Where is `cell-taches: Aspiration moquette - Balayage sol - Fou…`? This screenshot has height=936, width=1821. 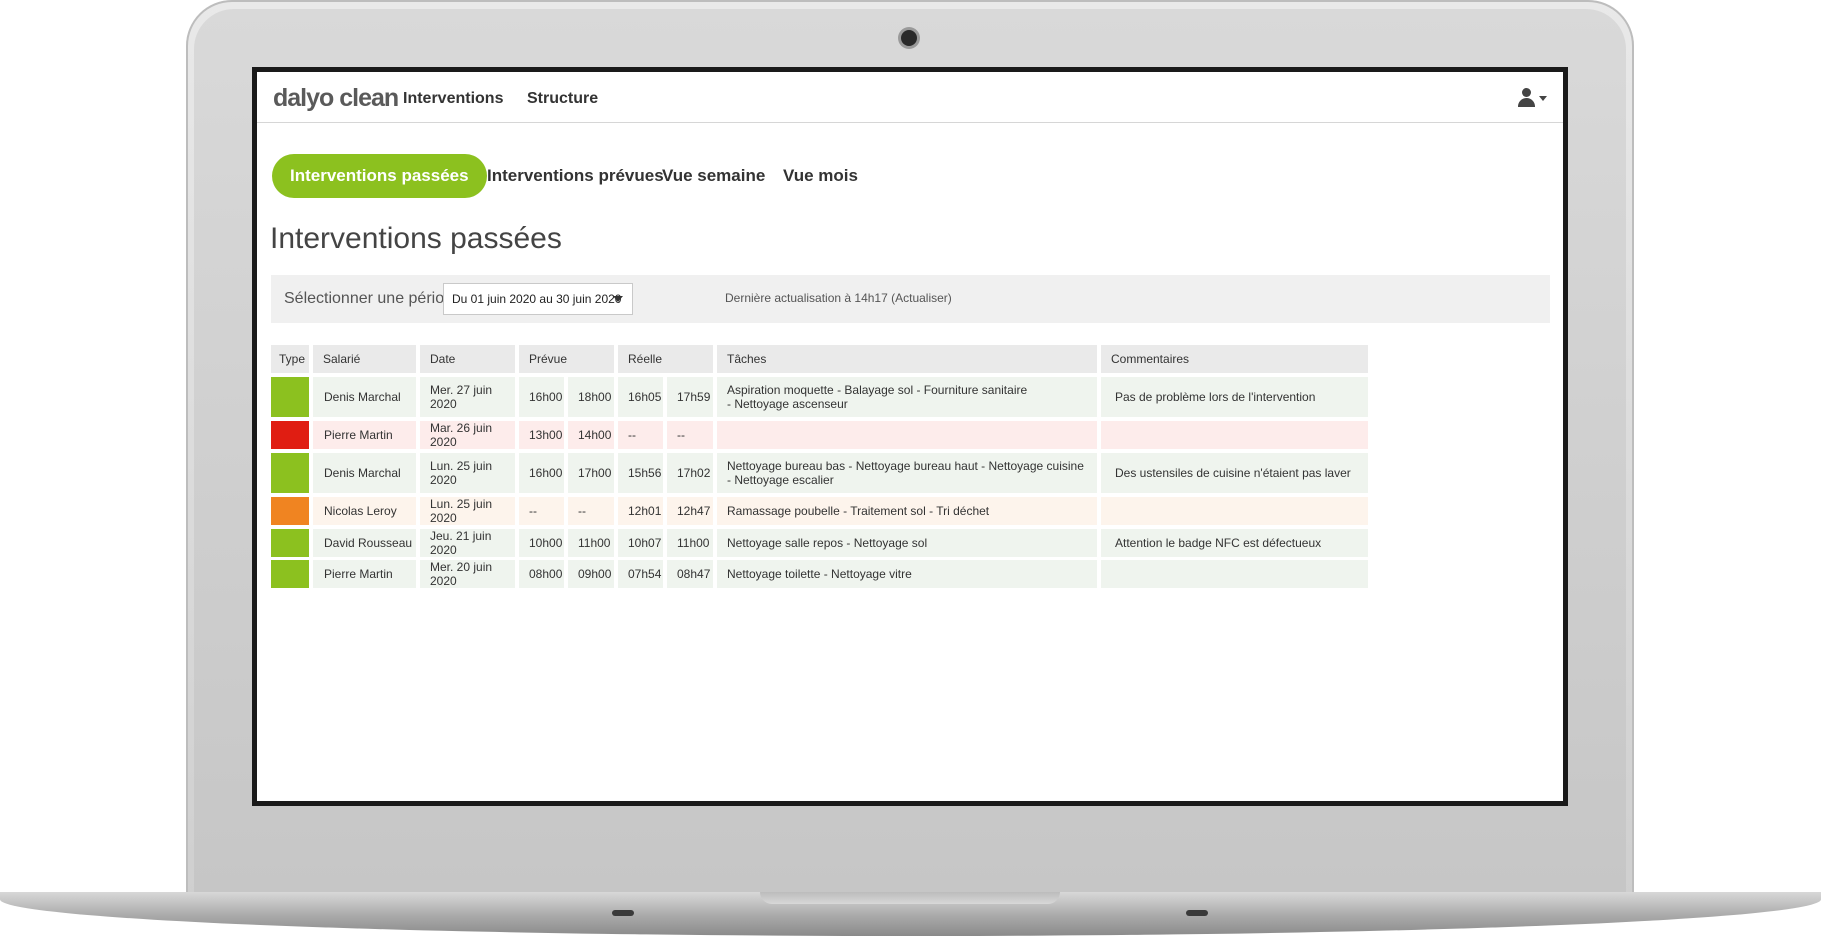 cell-taches: Aspiration moquette - Balayage sol - Fou… is located at coordinates (907, 397).